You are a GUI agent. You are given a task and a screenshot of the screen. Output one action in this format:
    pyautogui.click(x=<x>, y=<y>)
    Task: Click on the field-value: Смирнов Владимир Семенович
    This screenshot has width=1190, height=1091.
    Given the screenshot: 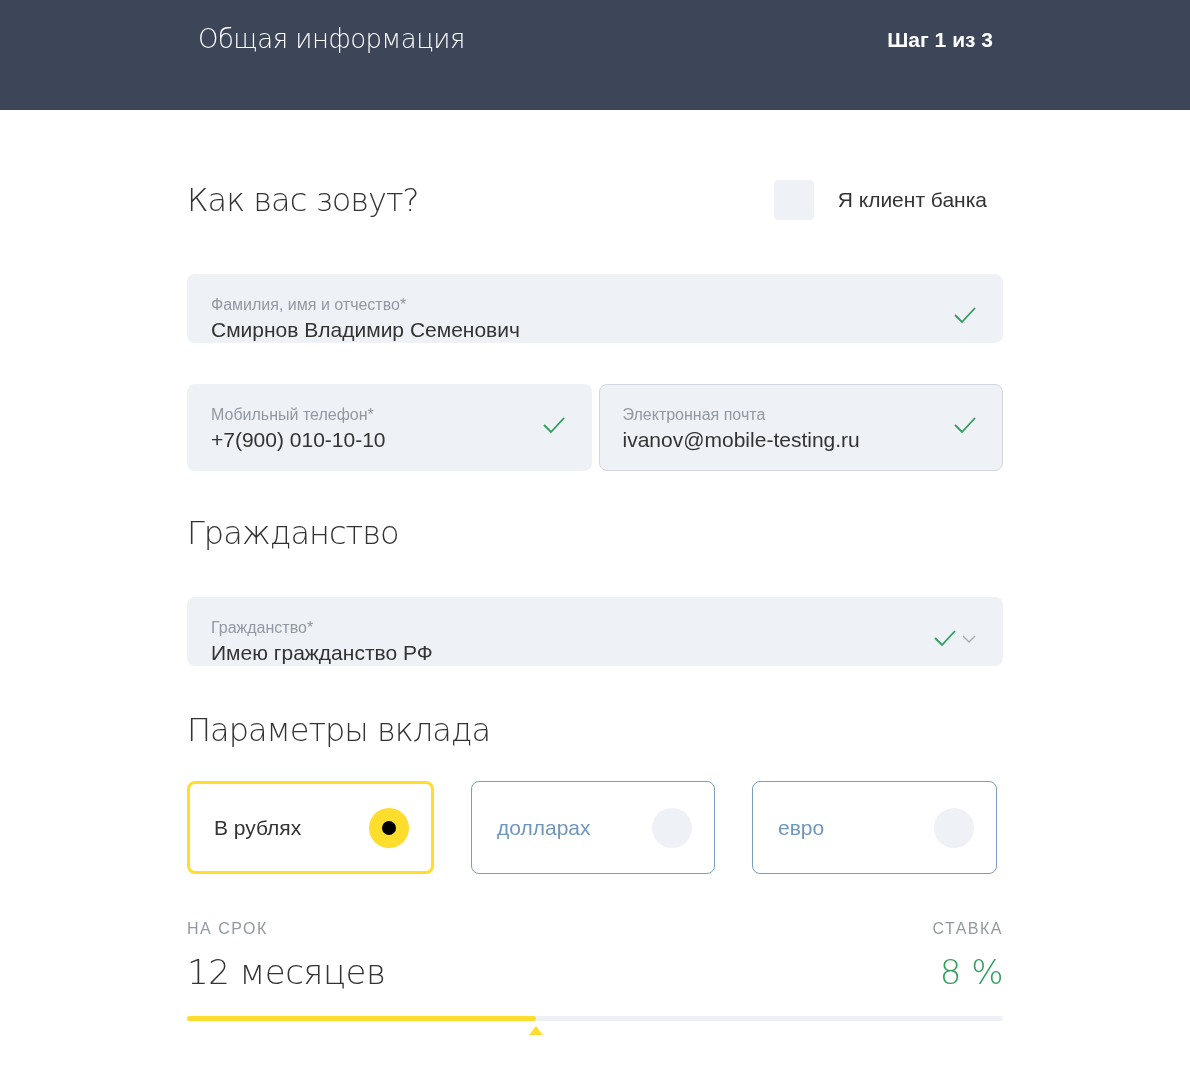 What is the action you would take?
    pyautogui.click(x=366, y=330)
    